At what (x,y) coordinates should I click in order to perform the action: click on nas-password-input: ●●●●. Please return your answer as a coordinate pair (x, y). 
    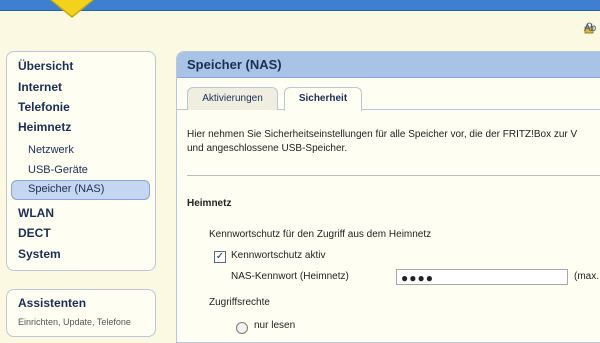
    Looking at the image, I should click on (482, 277).